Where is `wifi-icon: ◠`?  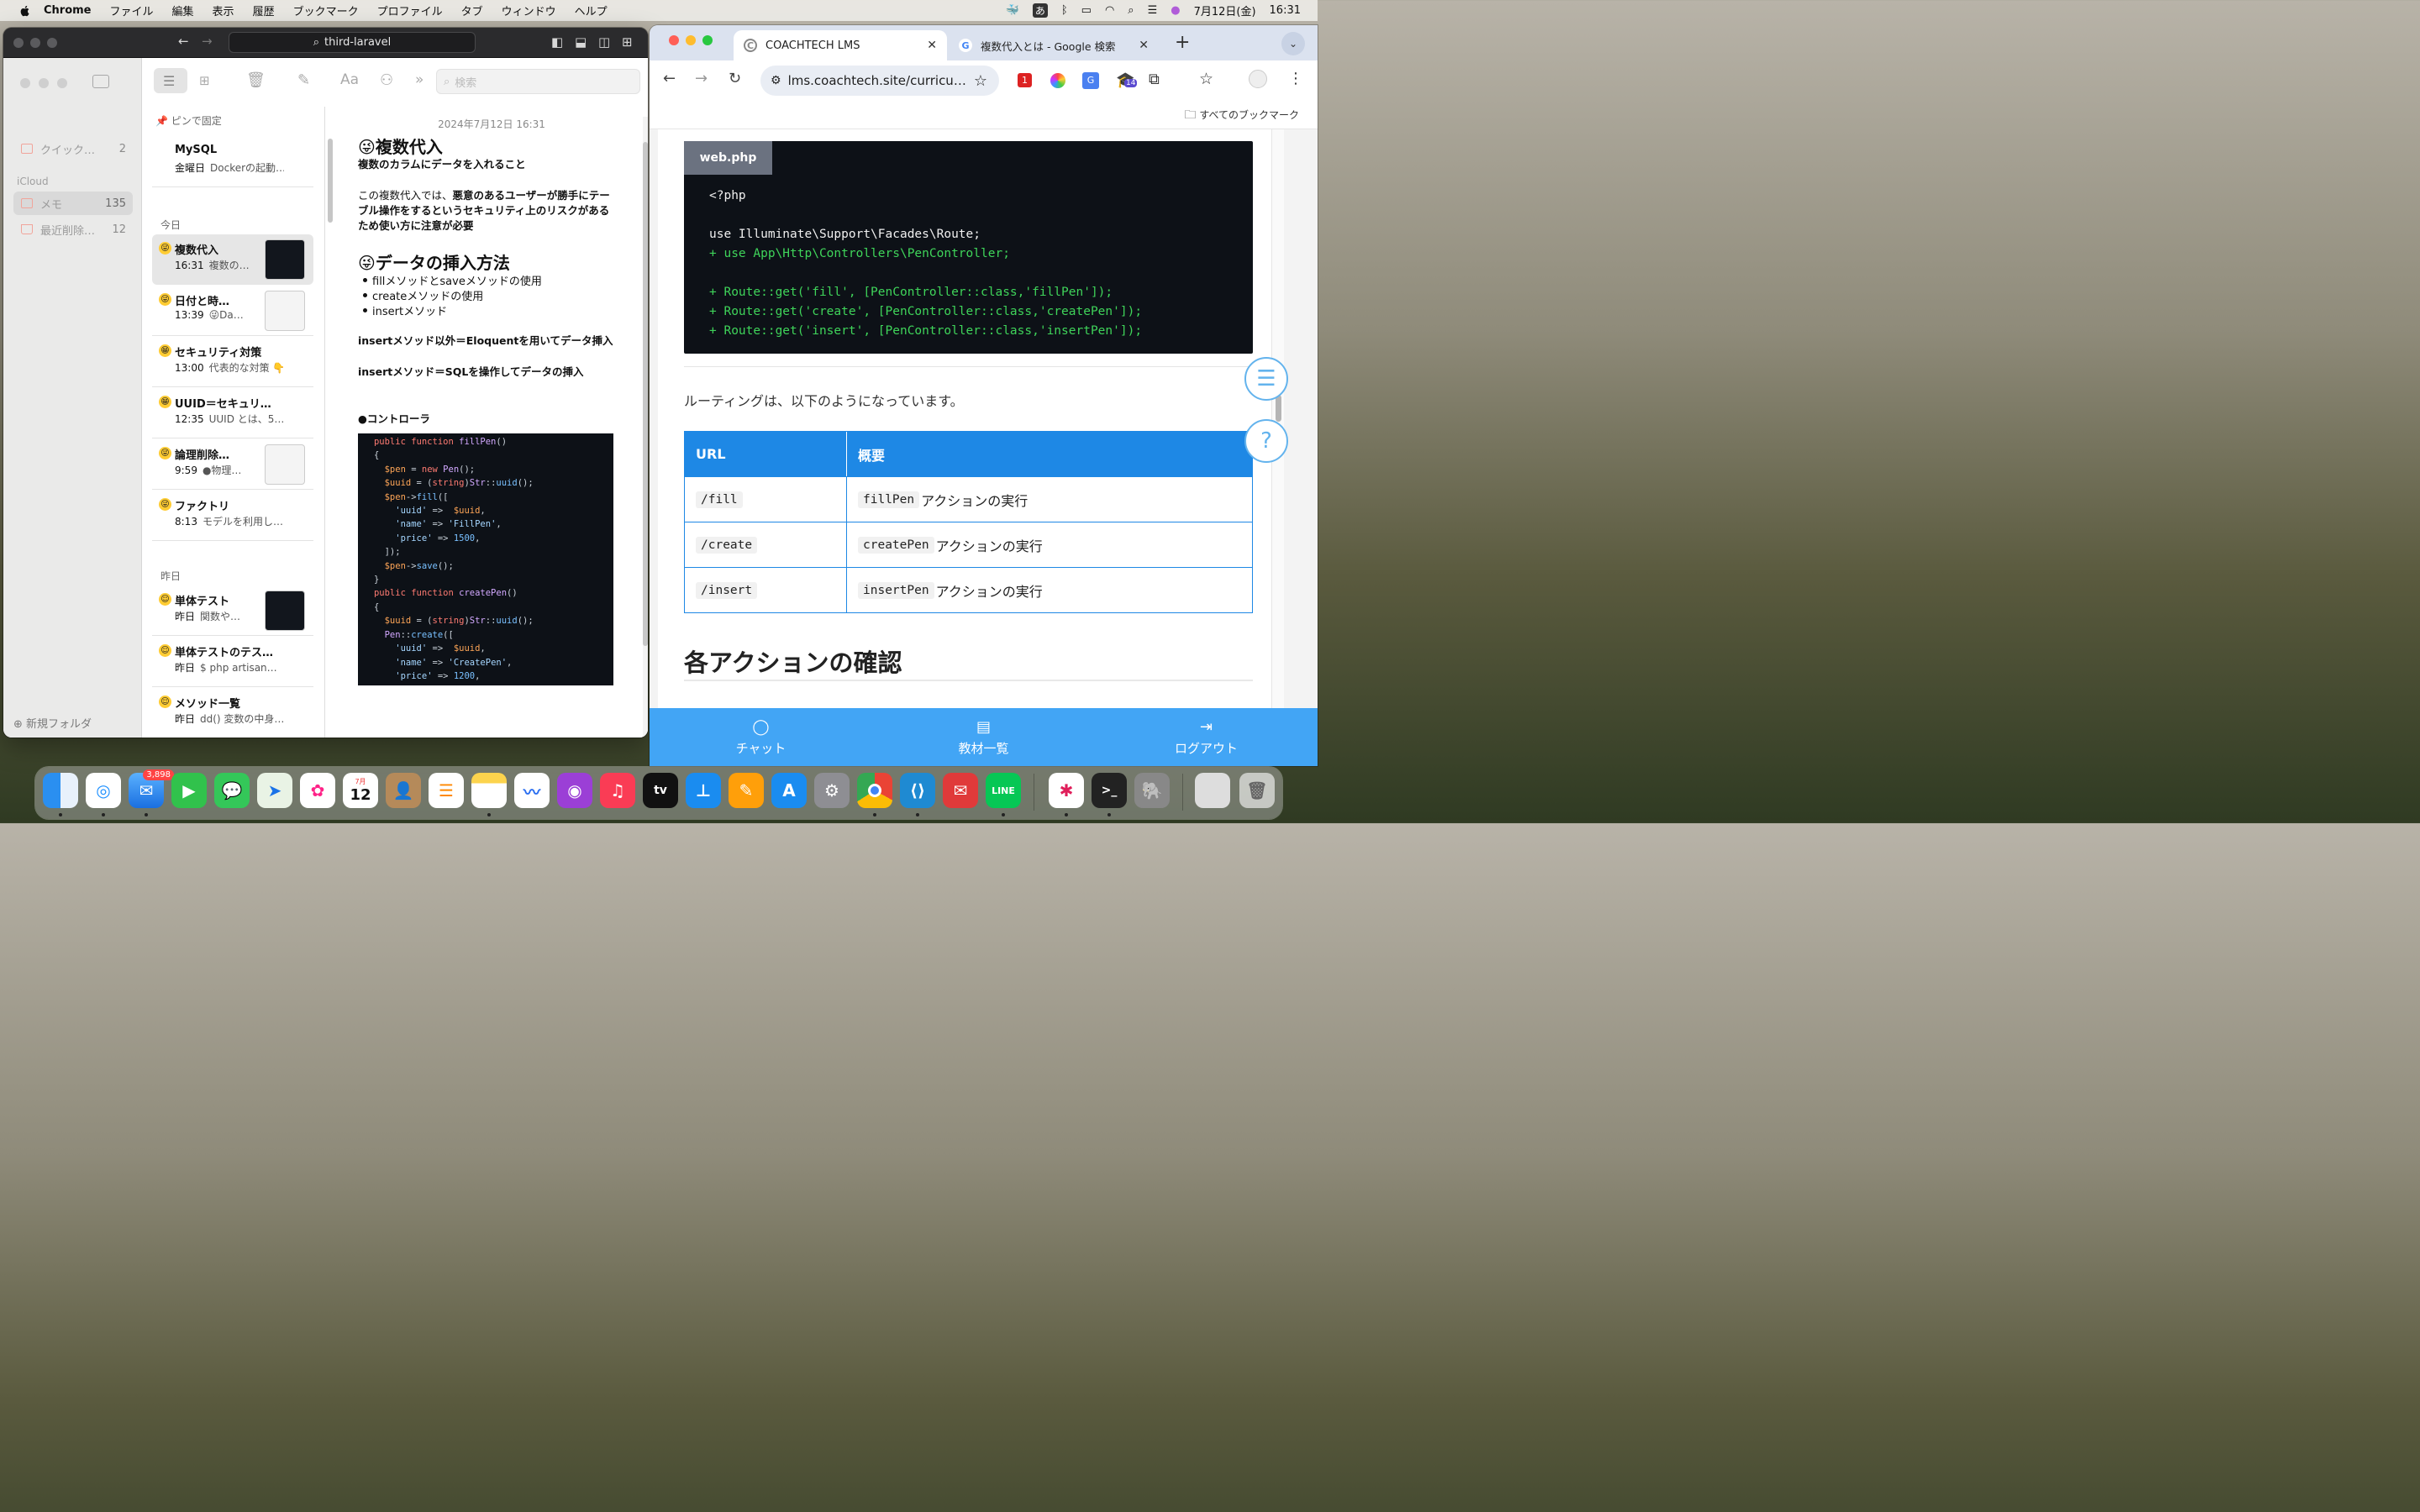 wifi-icon: ◠ is located at coordinates (1109, 10).